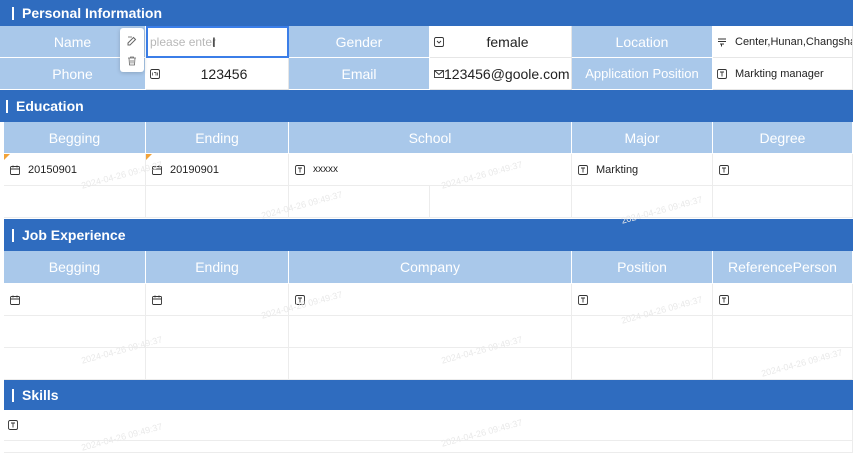 The height and width of the screenshot is (453, 853). I want to click on education-header-ending: Ending, so click(217, 138).